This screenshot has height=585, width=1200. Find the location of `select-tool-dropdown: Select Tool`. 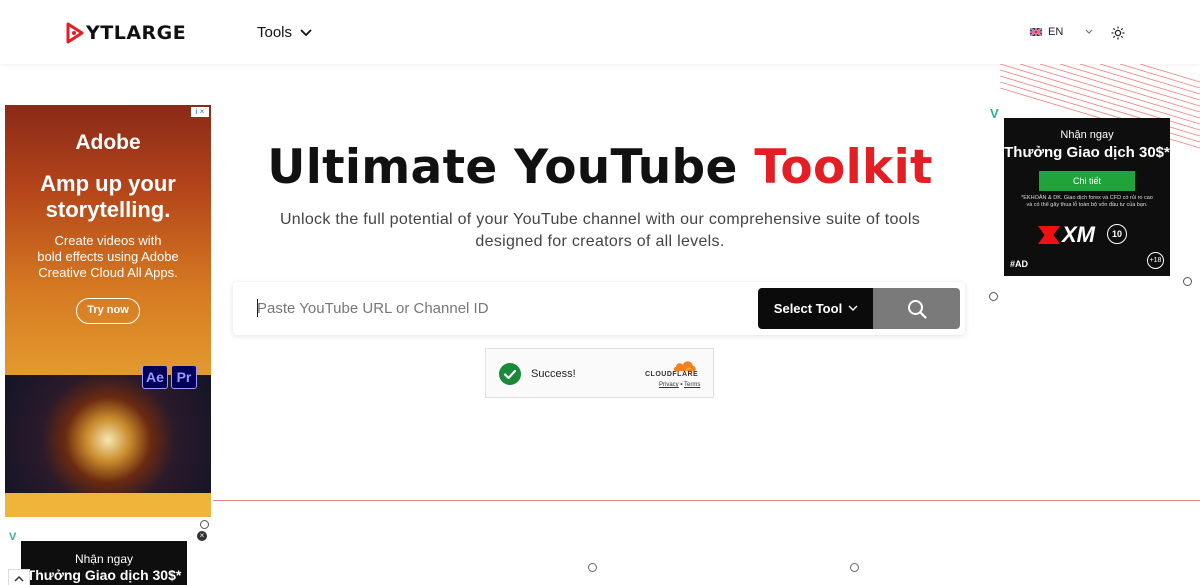

select-tool-dropdown: Select Tool is located at coordinates (816, 308).